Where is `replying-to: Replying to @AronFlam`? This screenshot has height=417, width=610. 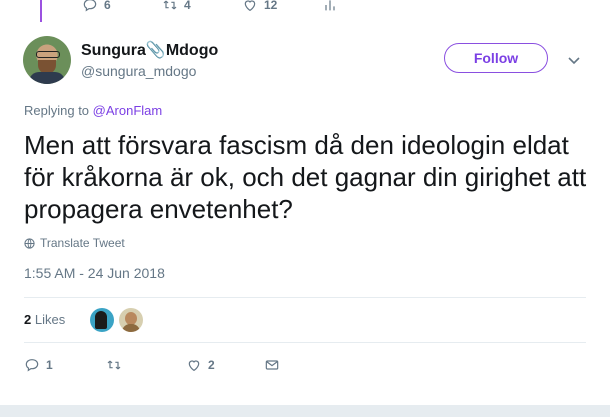 replying-to: Replying to @AronFlam is located at coordinates (93, 110).